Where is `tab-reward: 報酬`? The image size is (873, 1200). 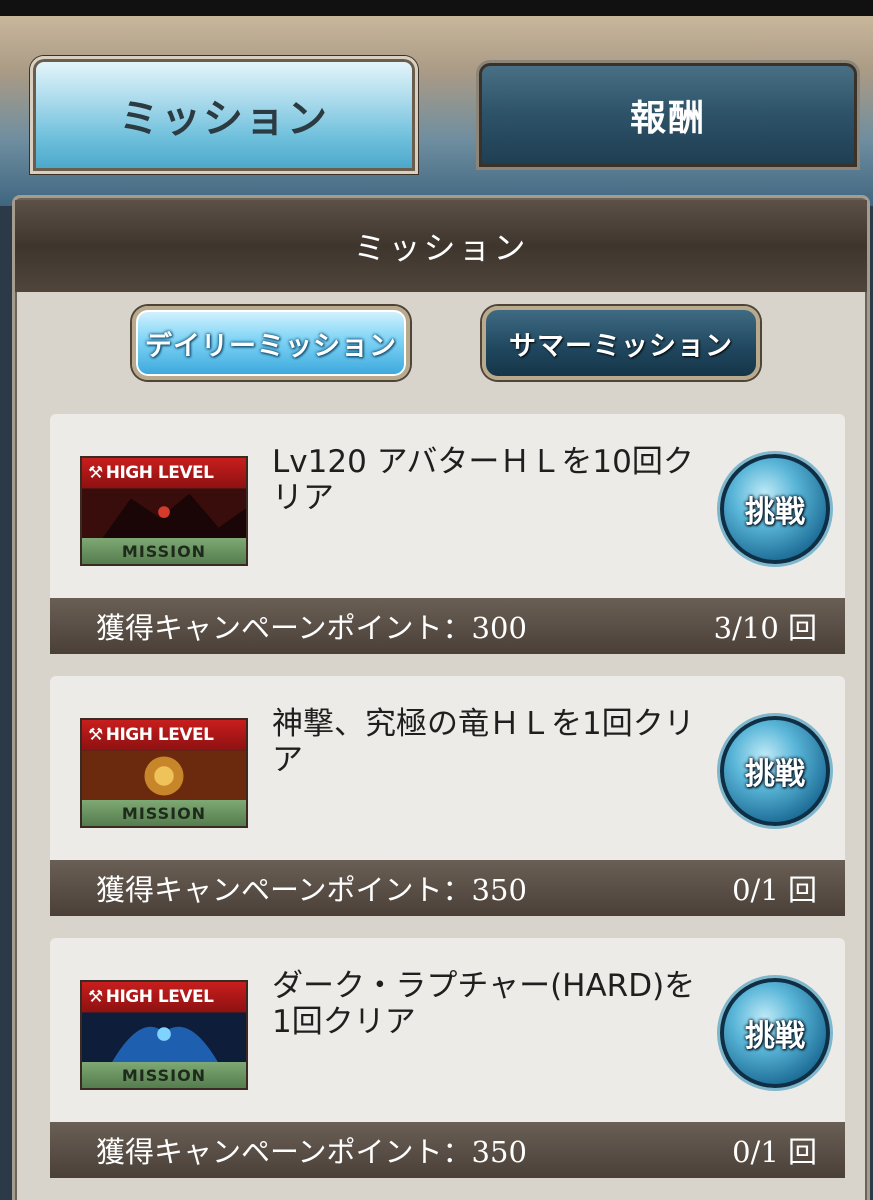 tab-reward: 報酬 is located at coordinates (668, 115).